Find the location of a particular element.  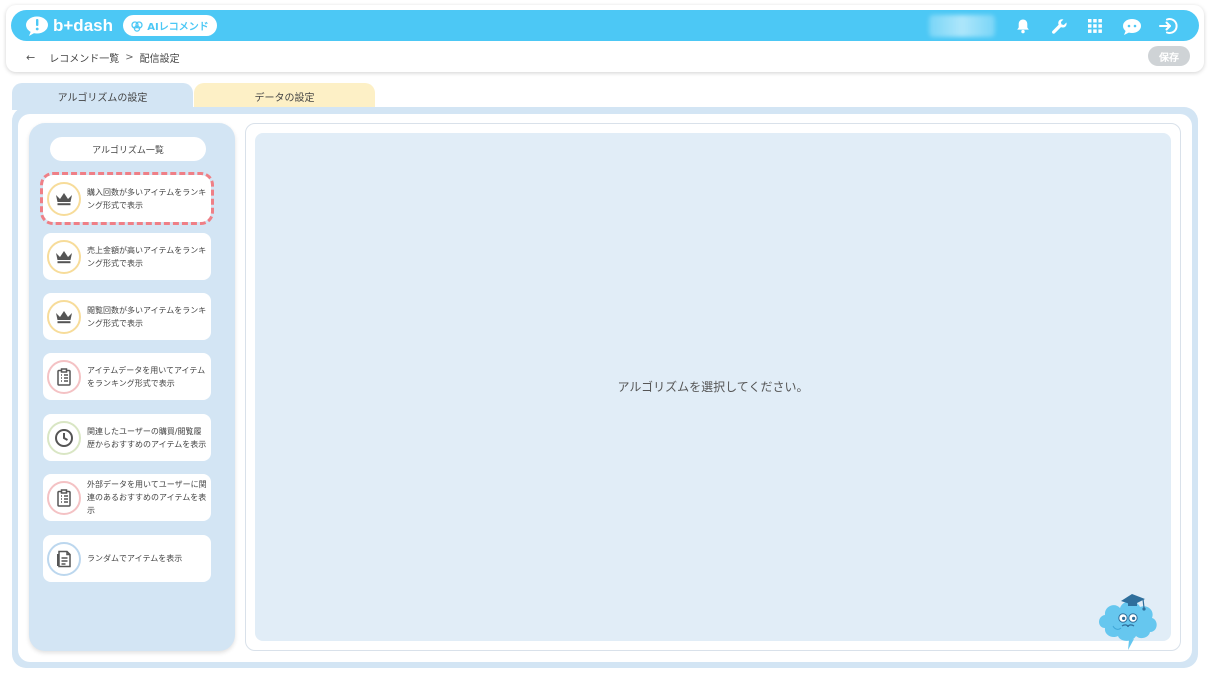

algorithm-label: 閲覧回数が多いアイテムをランキング形式で表示 is located at coordinates (147, 316).